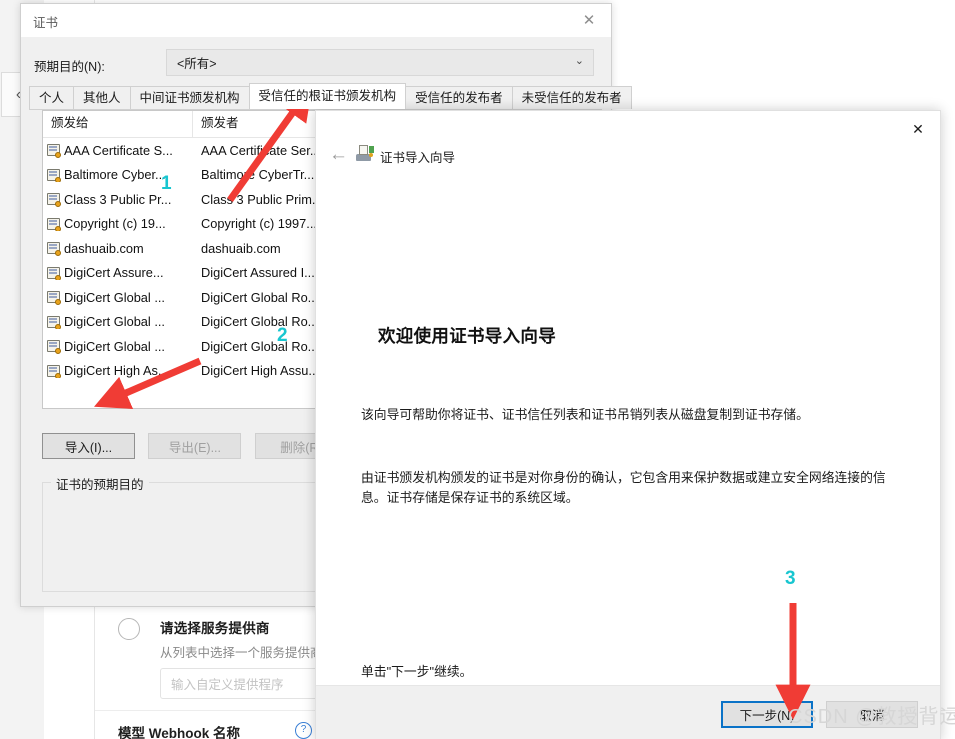 The image size is (955, 739). Describe the element at coordinates (248, 653) in the screenshot. I see `service-provider-subtitle: 从列表中选择一个服务提供商或` at that location.